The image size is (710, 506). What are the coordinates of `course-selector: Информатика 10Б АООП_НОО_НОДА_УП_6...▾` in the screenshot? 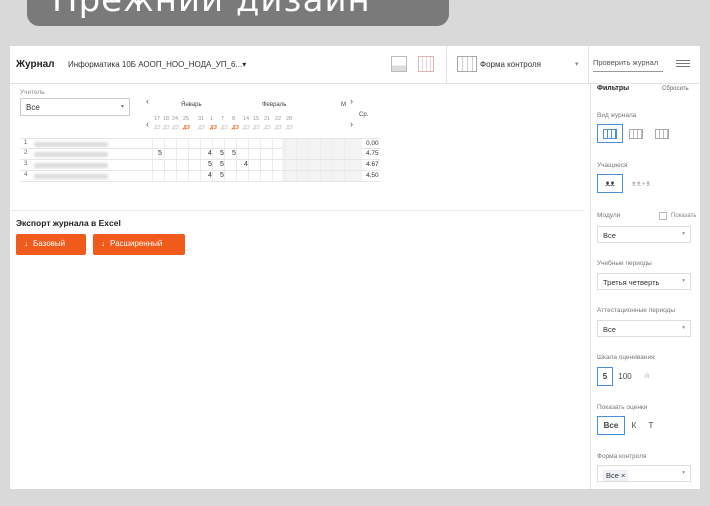 It's located at (157, 64).